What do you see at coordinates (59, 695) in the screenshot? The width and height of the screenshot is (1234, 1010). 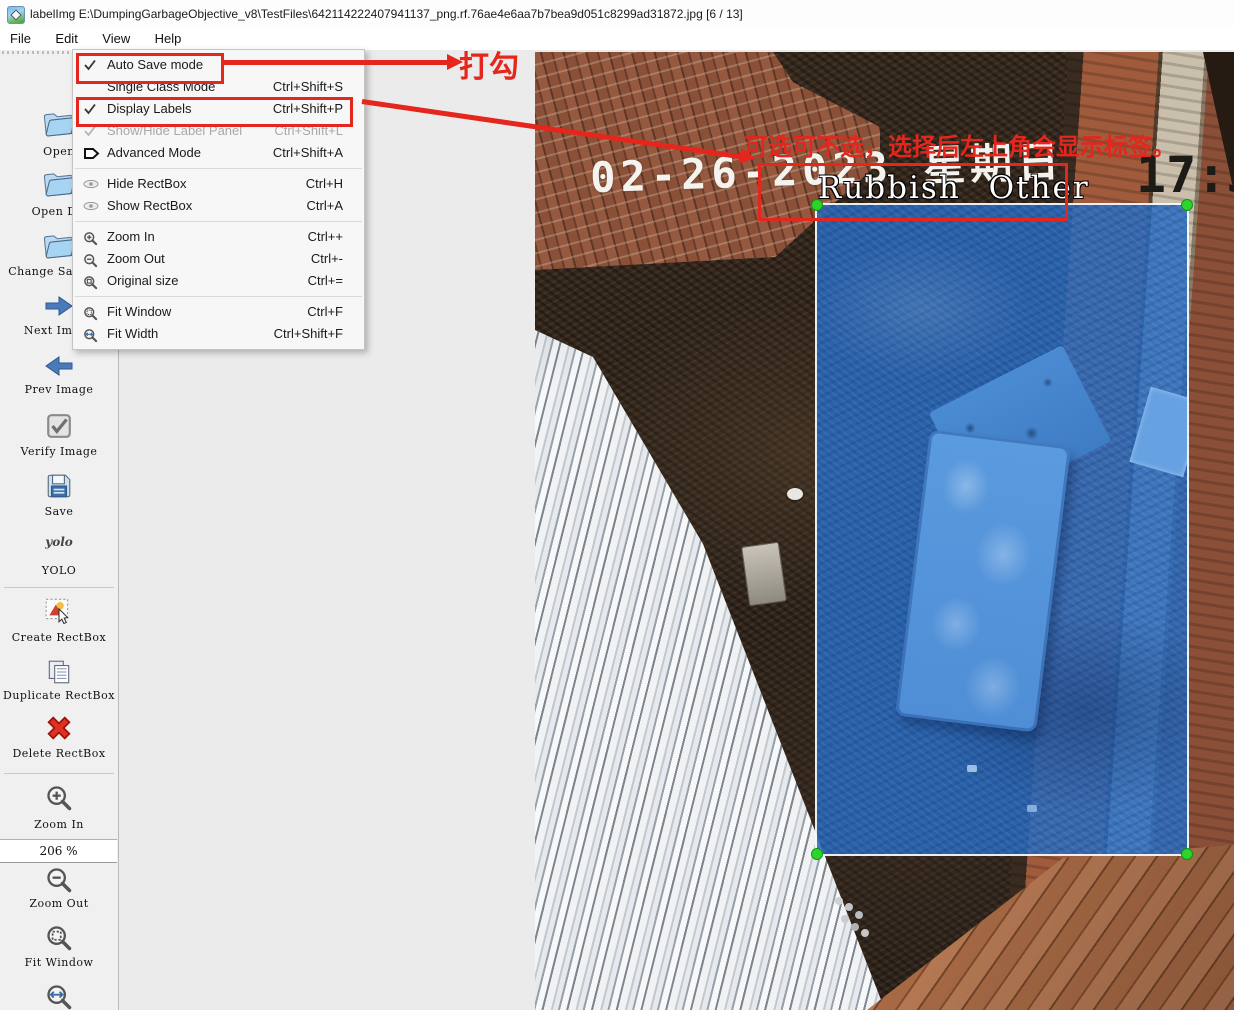 I see `toolbar-duplicate-rectbox-button: Duplicate RectBox` at bounding box center [59, 695].